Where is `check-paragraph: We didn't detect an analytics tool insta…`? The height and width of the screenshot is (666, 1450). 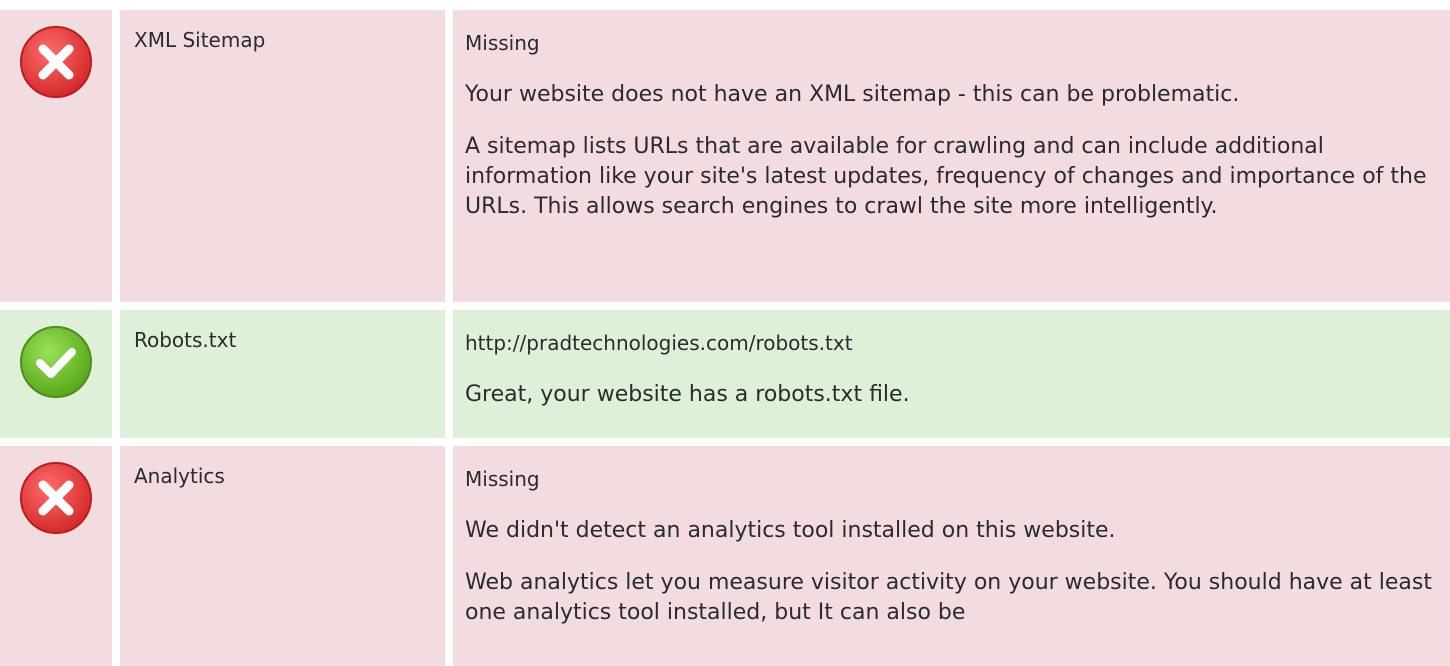
check-paragraph: We didn't detect an analytics tool insta… is located at coordinates (790, 530).